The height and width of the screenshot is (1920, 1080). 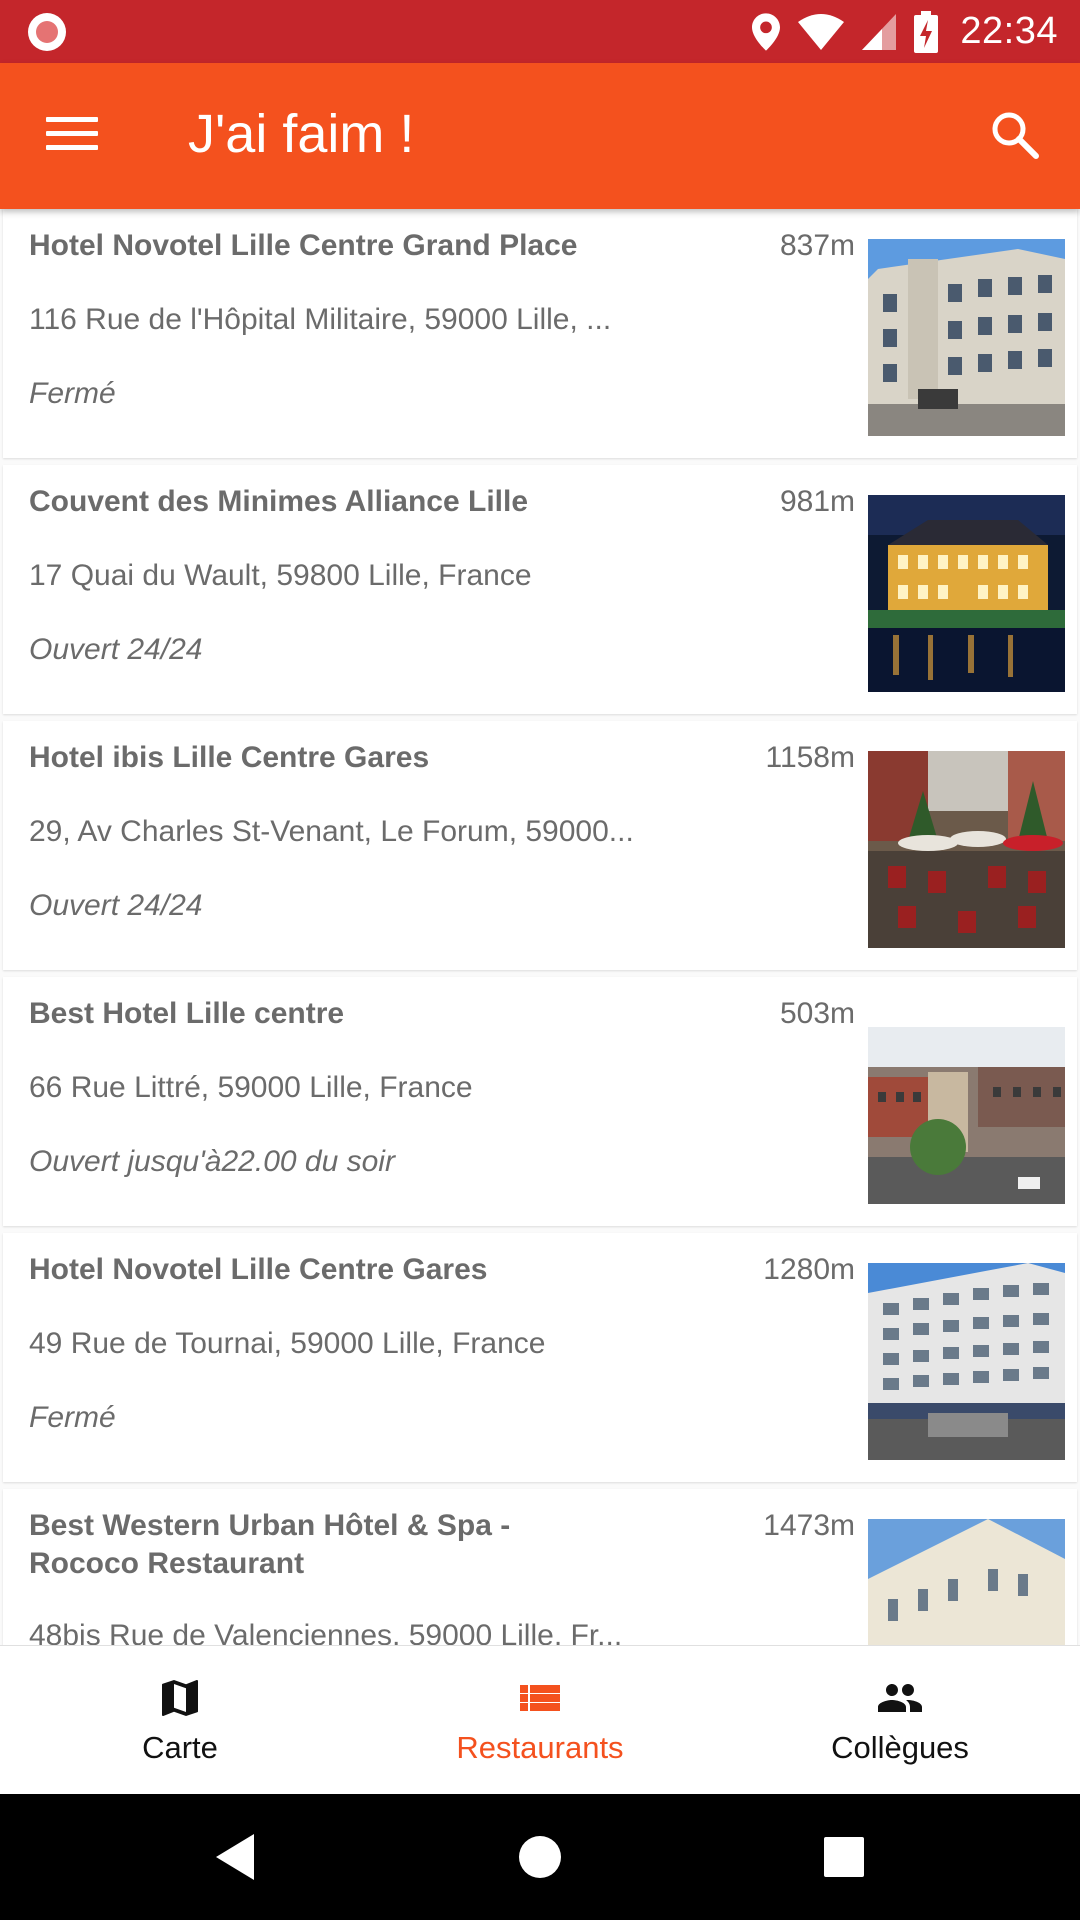 What do you see at coordinates (766, 31) in the screenshot?
I see `location-icon` at bounding box center [766, 31].